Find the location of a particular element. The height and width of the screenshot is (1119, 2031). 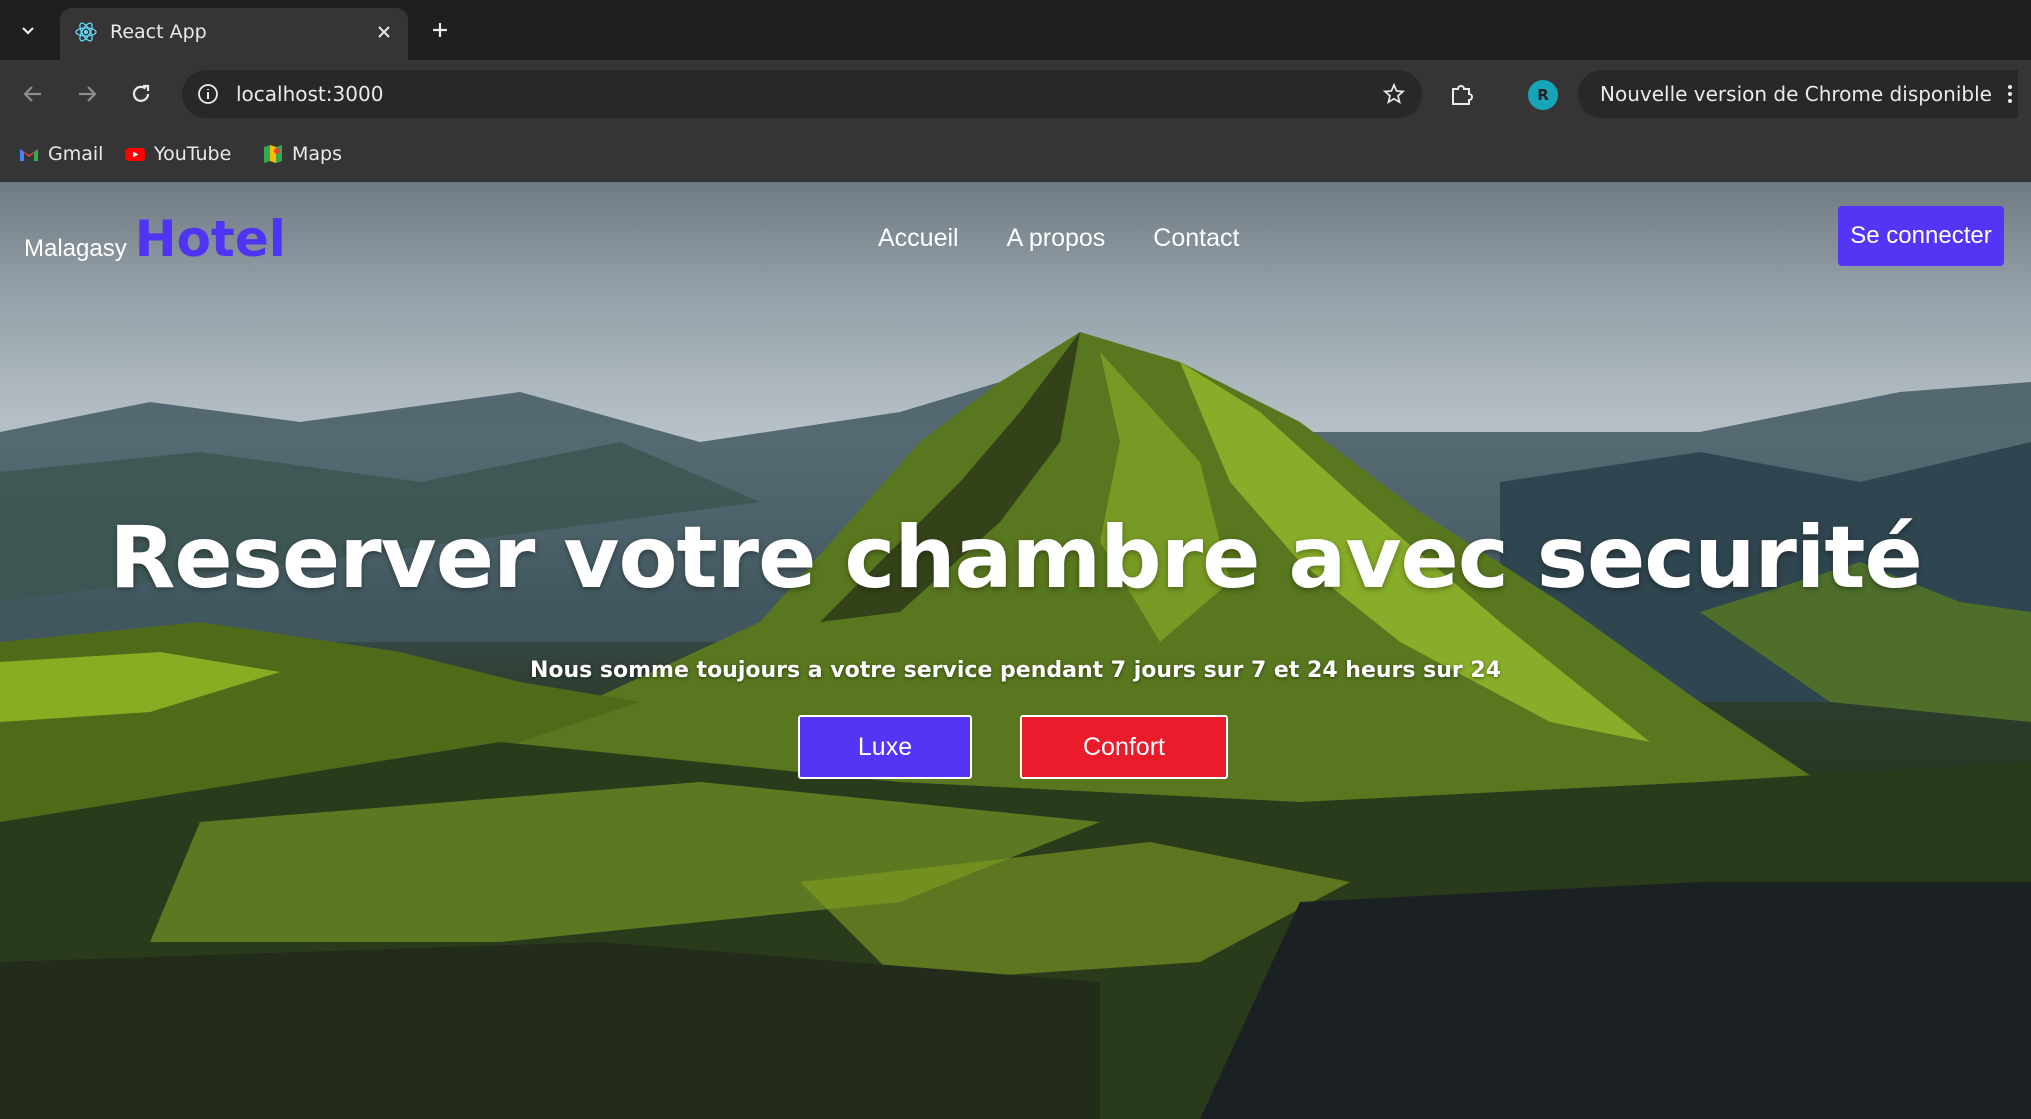

more-vert-icon is located at coordinates (2012, 94).